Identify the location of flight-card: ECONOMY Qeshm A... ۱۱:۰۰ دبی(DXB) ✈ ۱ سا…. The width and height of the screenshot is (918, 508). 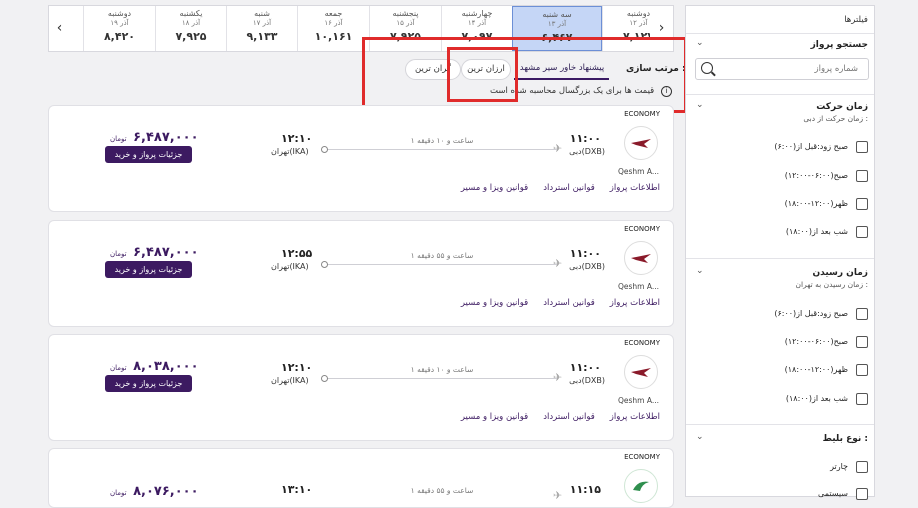
(361, 273).